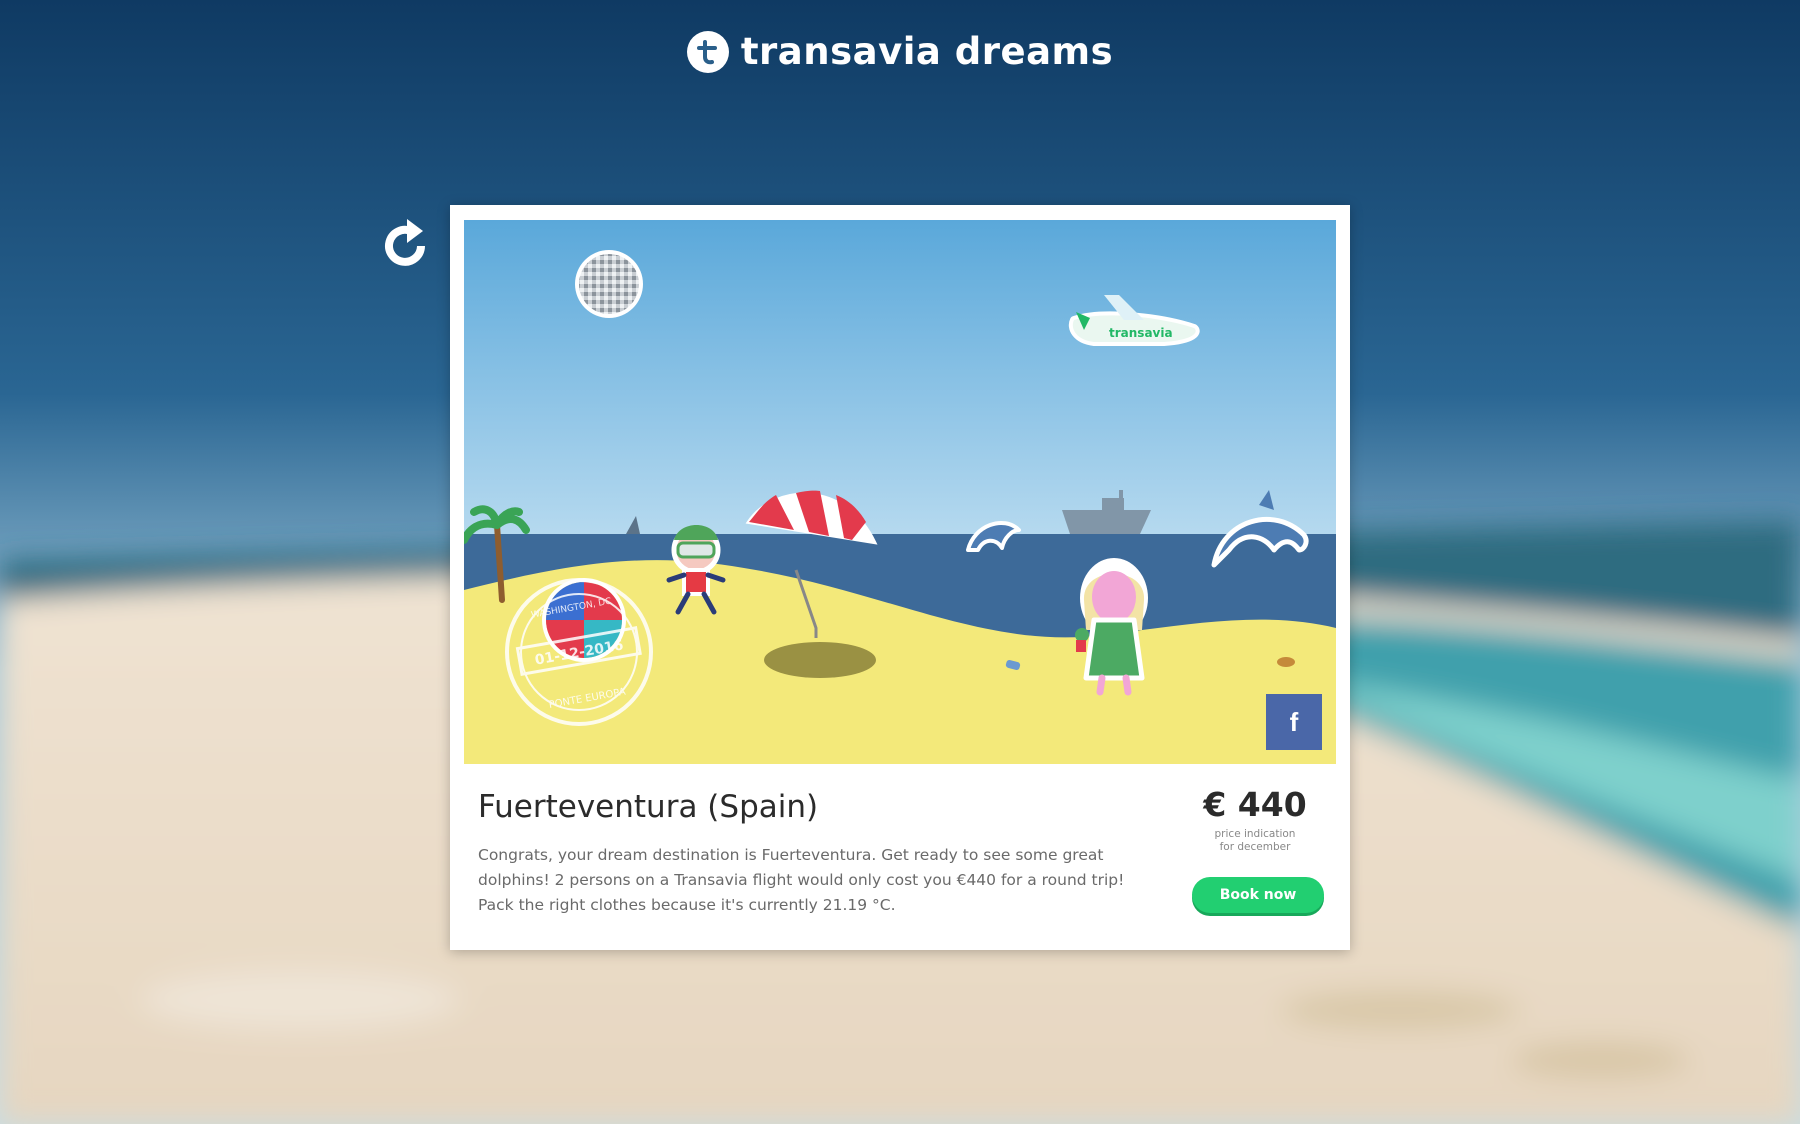 Image resolution: width=1800 pixels, height=1124 pixels. What do you see at coordinates (1111, 627) in the screenshot?
I see `girl-character` at bounding box center [1111, 627].